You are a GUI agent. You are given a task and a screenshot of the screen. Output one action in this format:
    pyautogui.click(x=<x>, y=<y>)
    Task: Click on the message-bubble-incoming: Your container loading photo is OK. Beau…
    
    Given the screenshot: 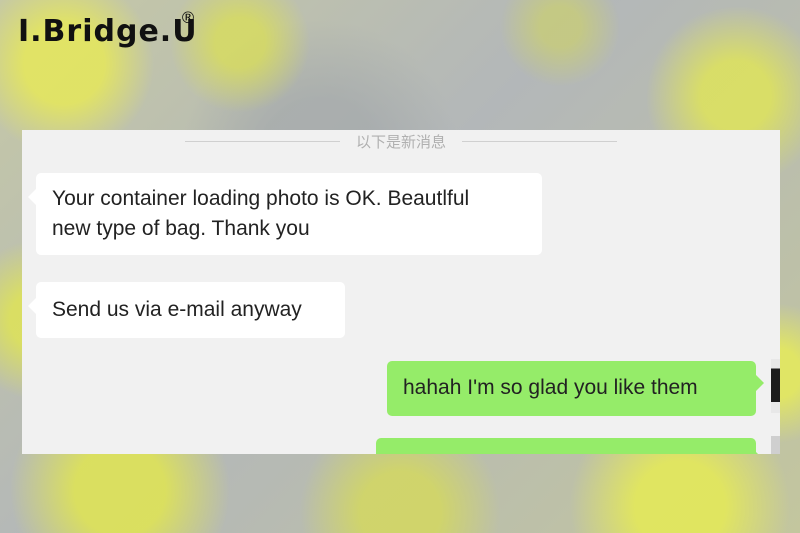 What is the action you would take?
    pyautogui.click(x=285, y=214)
    